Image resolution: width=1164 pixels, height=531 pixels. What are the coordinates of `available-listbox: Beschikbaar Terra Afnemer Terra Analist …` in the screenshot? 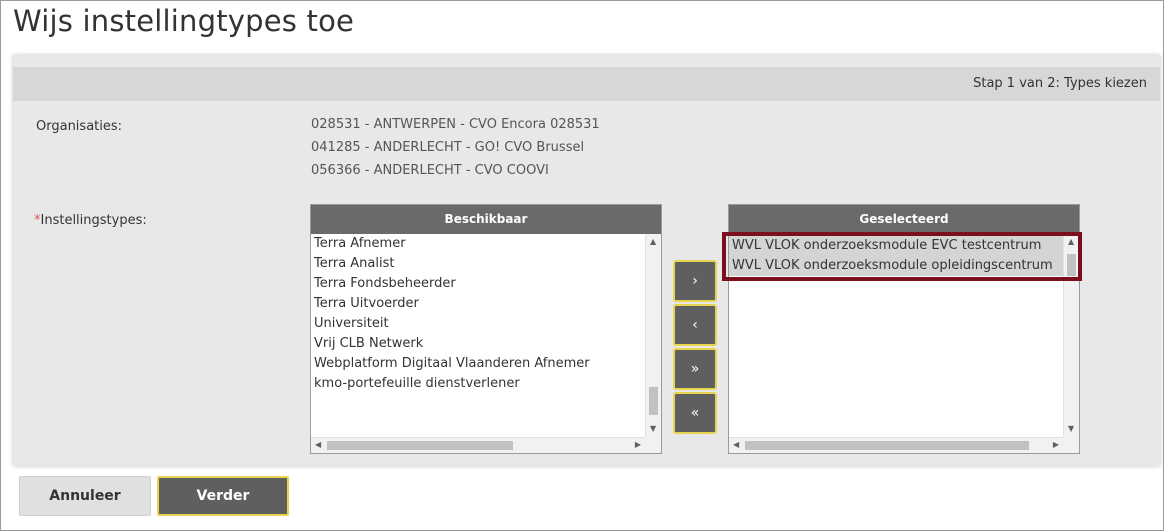 It's located at (486, 329).